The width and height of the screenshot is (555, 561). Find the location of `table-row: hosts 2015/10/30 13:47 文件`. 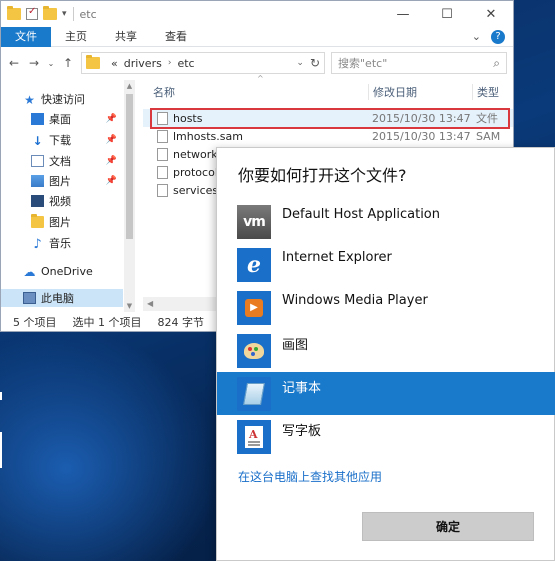

table-row: hosts 2015/10/30 13:47 文件 is located at coordinates (328, 118).